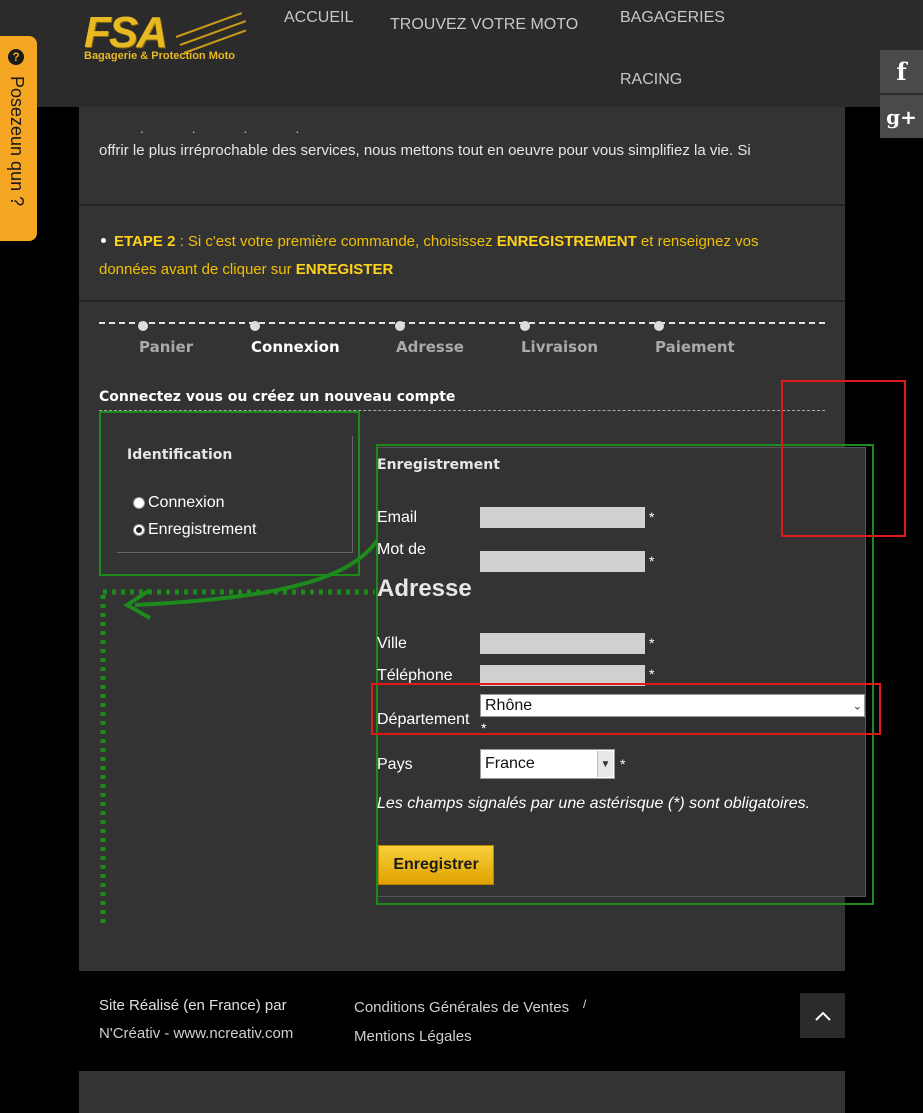 This screenshot has height=1113, width=923. Describe the element at coordinates (344, 269) in the screenshot. I see `step-2-bold-2: ENREGISTER` at that location.